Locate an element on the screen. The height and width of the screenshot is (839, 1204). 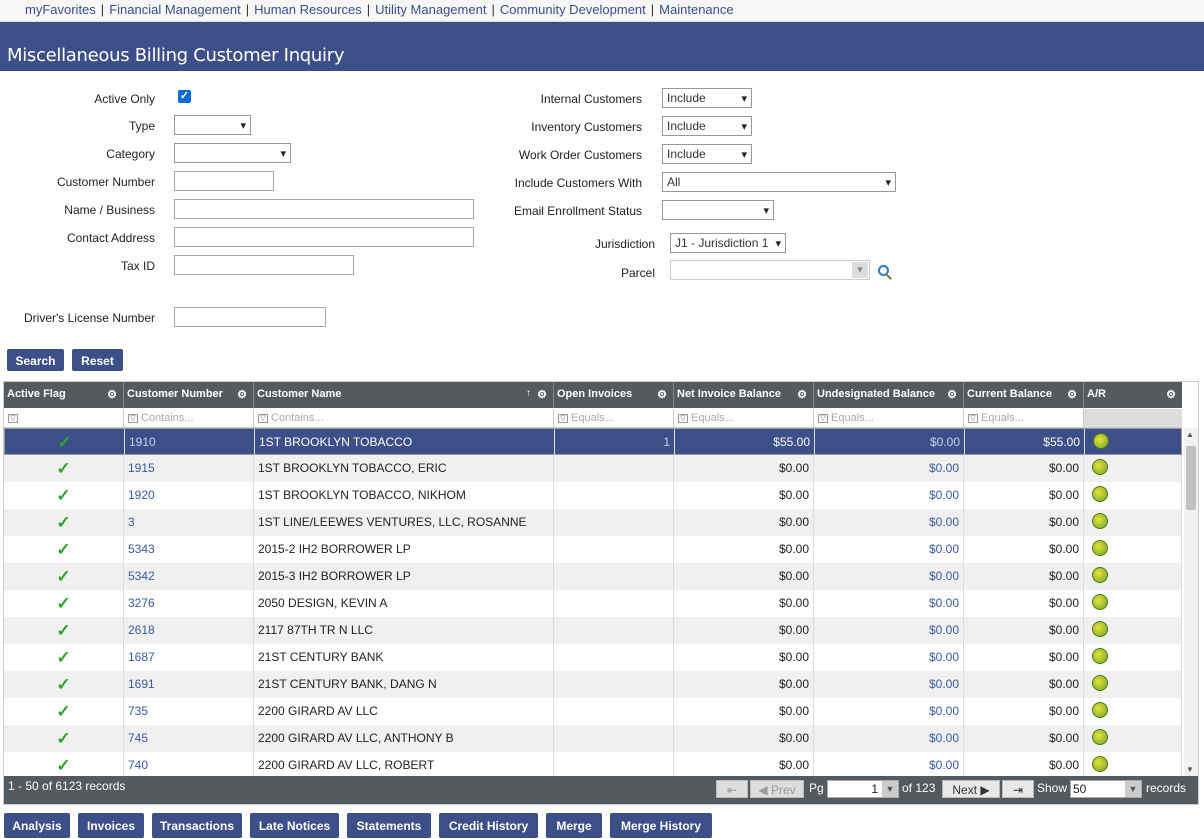
late-notices-button: Late Notices is located at coordinates (294, 825).